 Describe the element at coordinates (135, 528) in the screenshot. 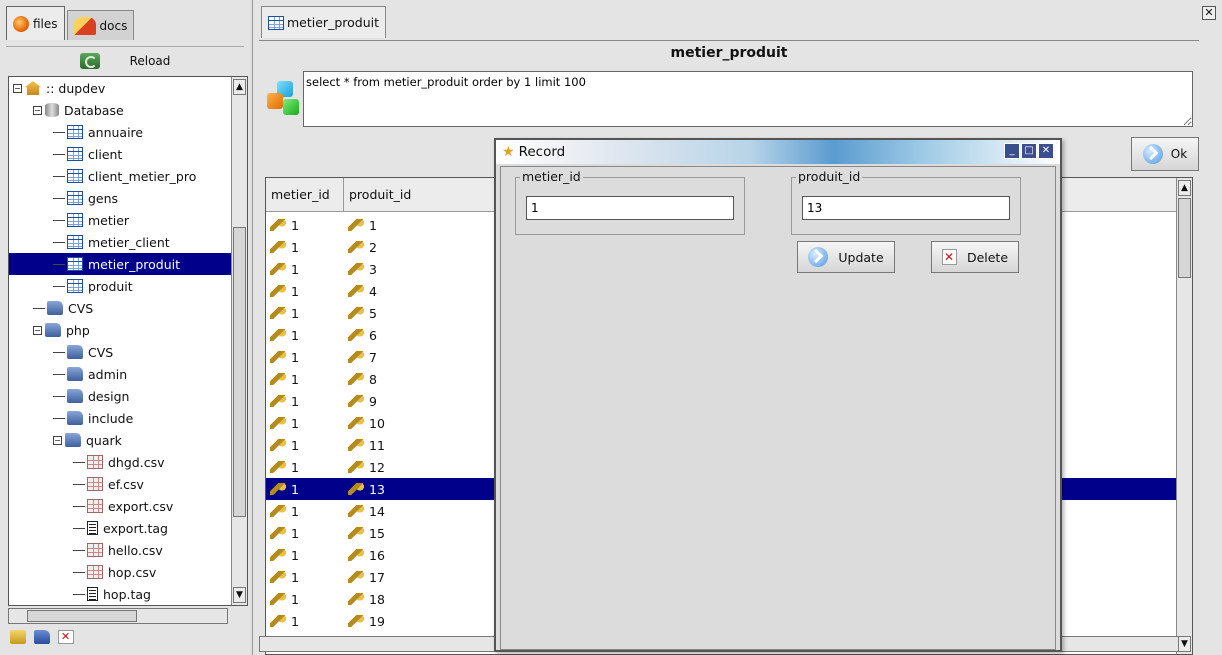

I see `tree-item-label: export.tag` at that location.